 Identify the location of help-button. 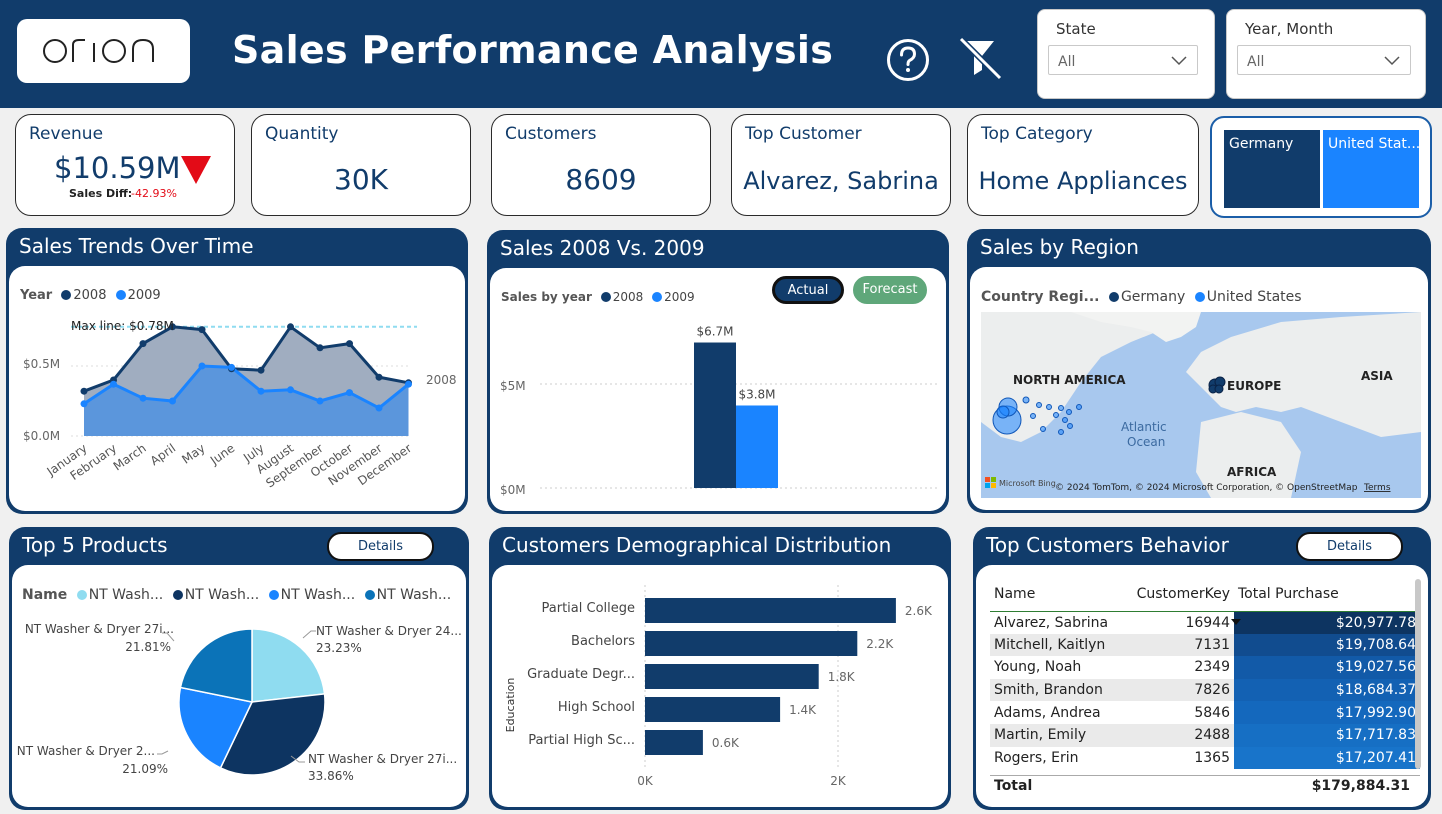
(908, 62).